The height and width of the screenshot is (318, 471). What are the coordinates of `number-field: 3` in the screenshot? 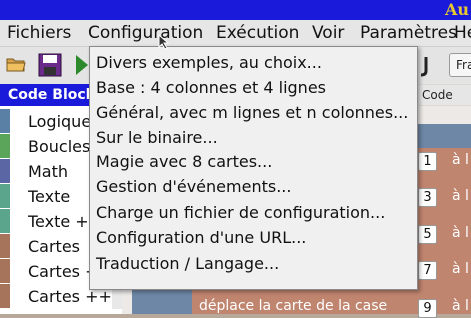 It's located at (427, 197).